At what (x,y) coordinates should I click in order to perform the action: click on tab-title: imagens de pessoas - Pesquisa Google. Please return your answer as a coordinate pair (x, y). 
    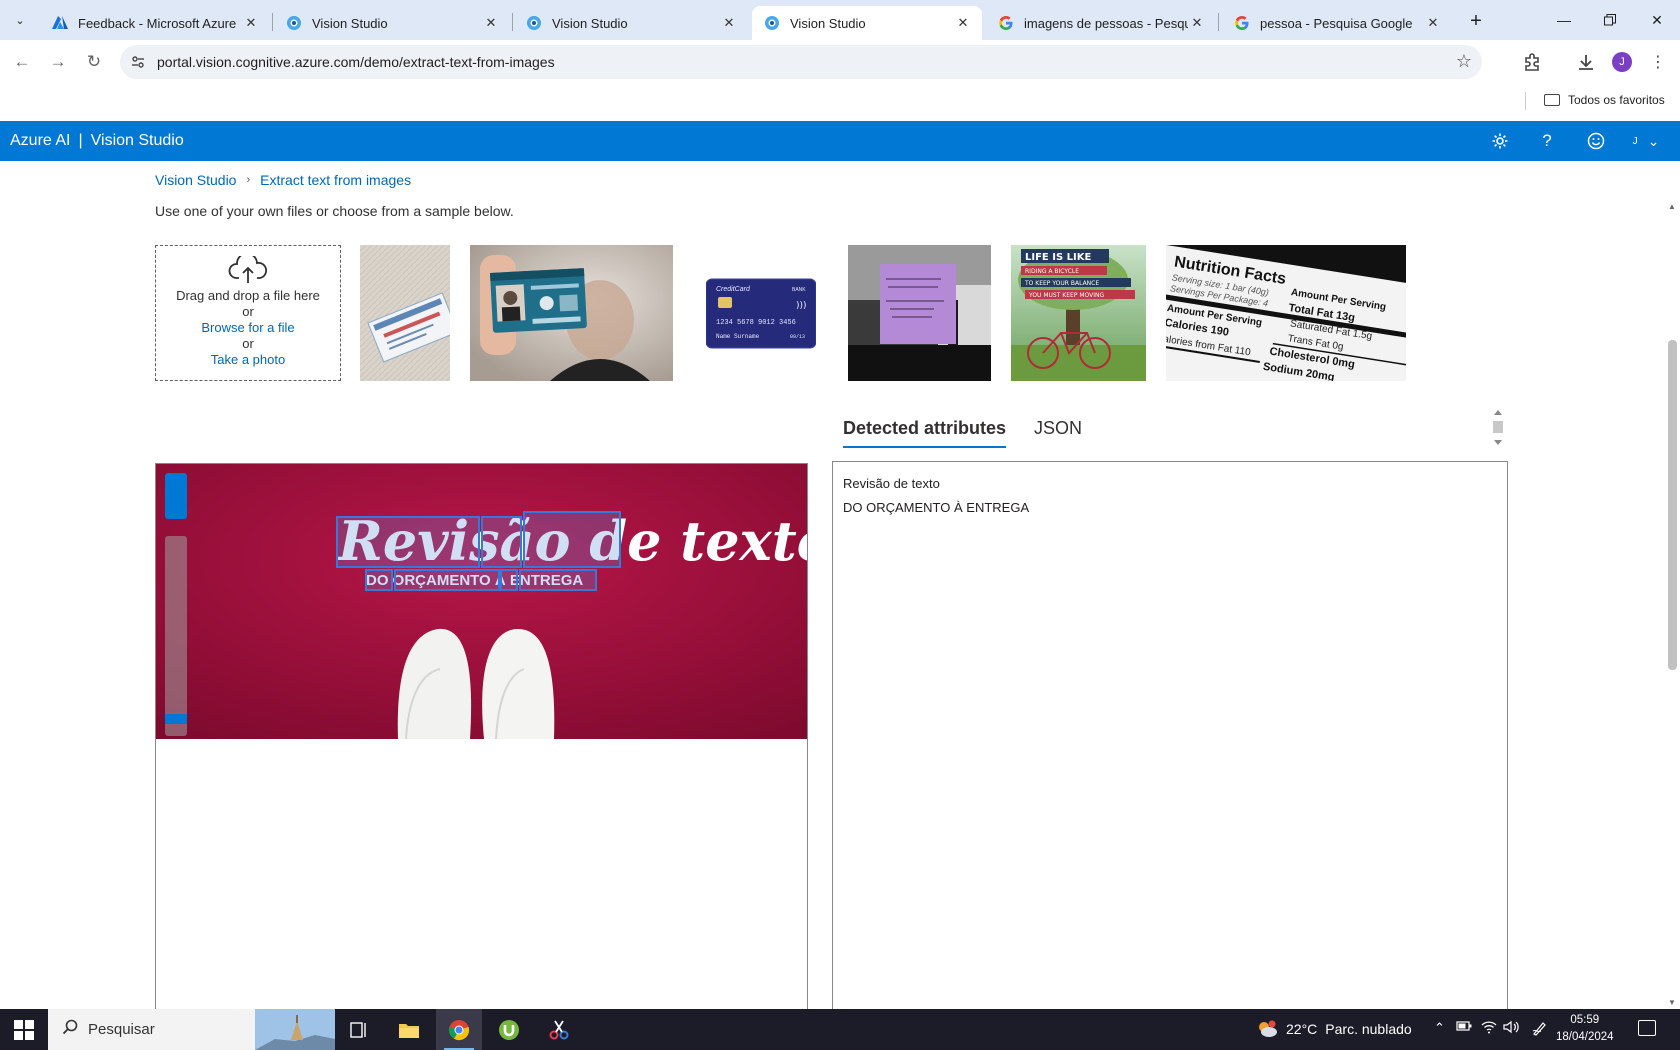
    Looking at the image, I should click on (1106, 23).